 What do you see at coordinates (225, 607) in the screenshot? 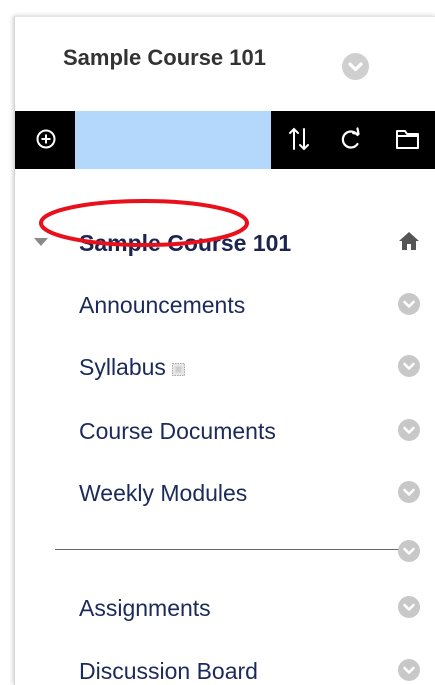
I see `menu-item-assignments: Assignments` at bounding box center [225, 607].